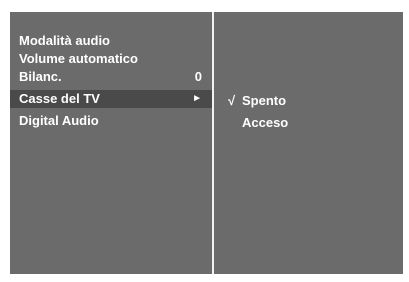  I want to click on menu-item-digital-audio: Digital Audio, so click(111, 121).